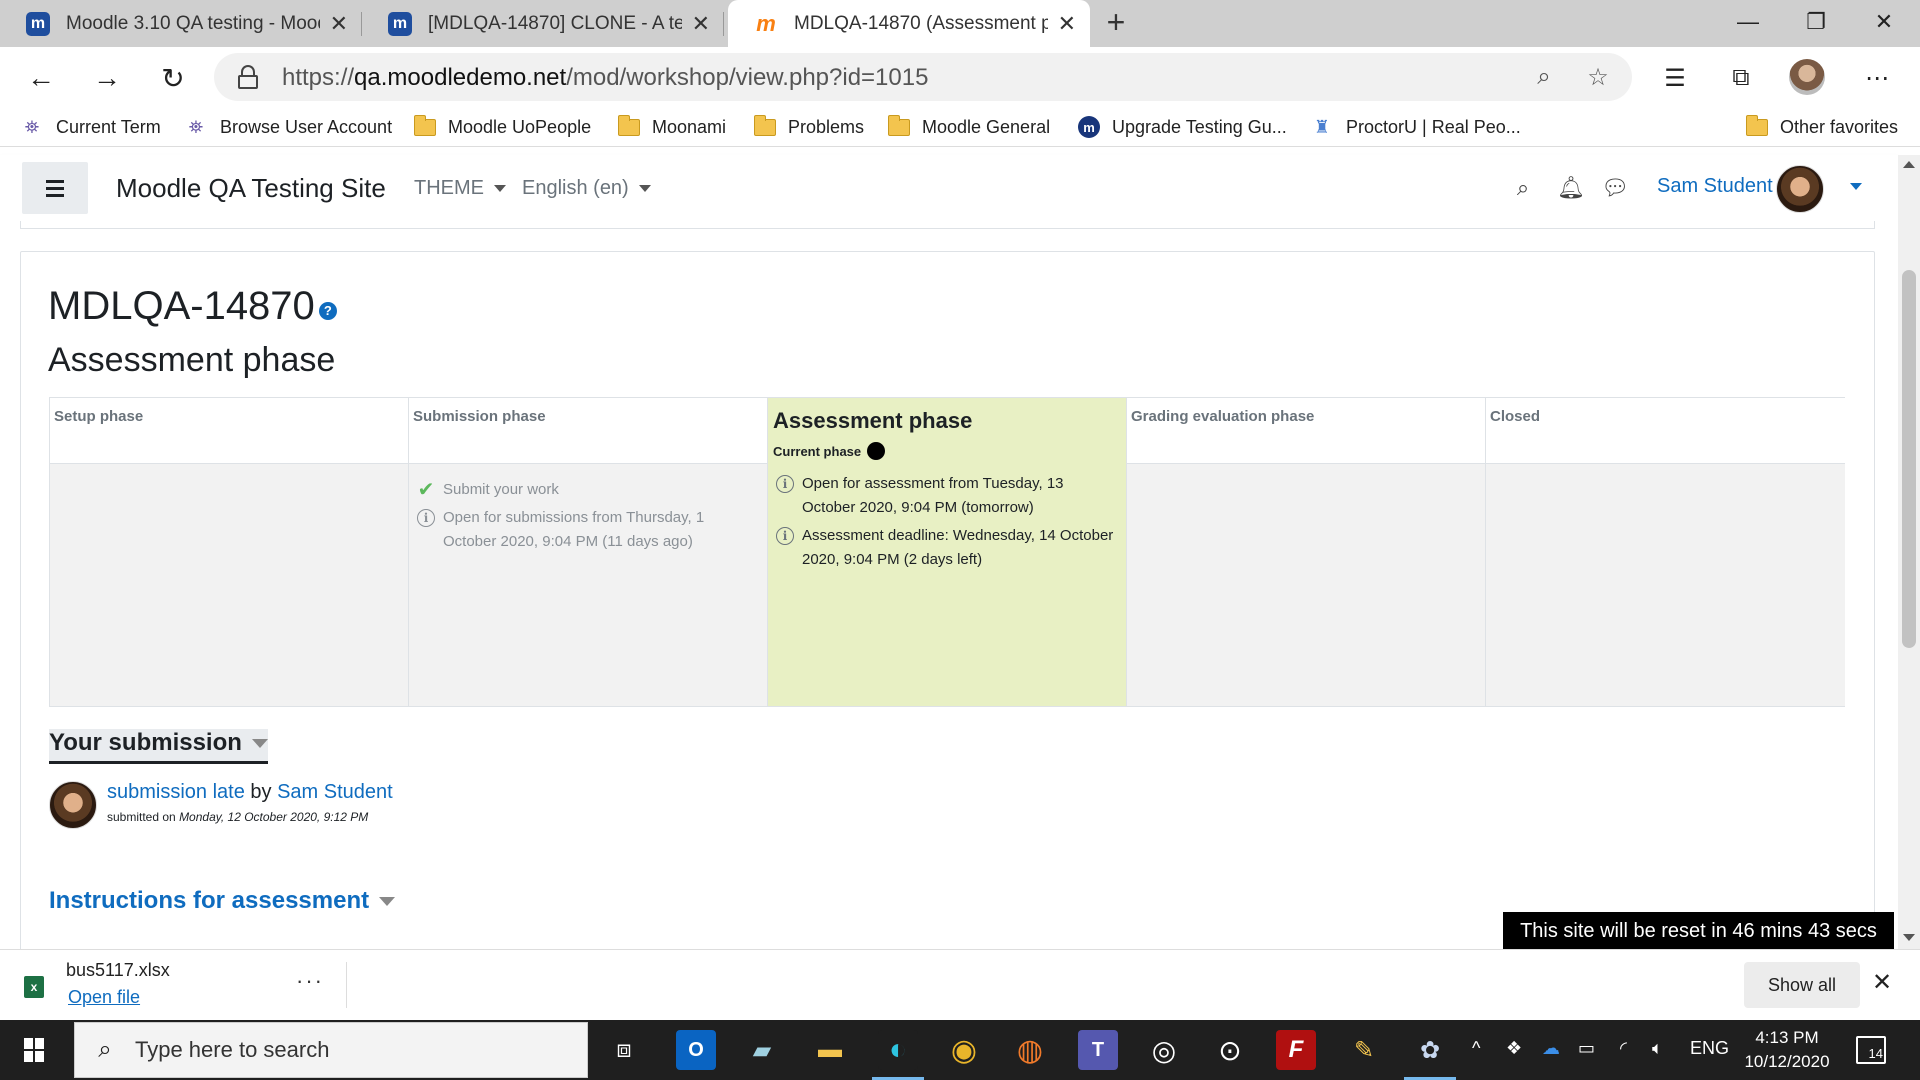 The image size is (1920, 1080). I want to click on restore-button: ❐, so click(1816, 22).